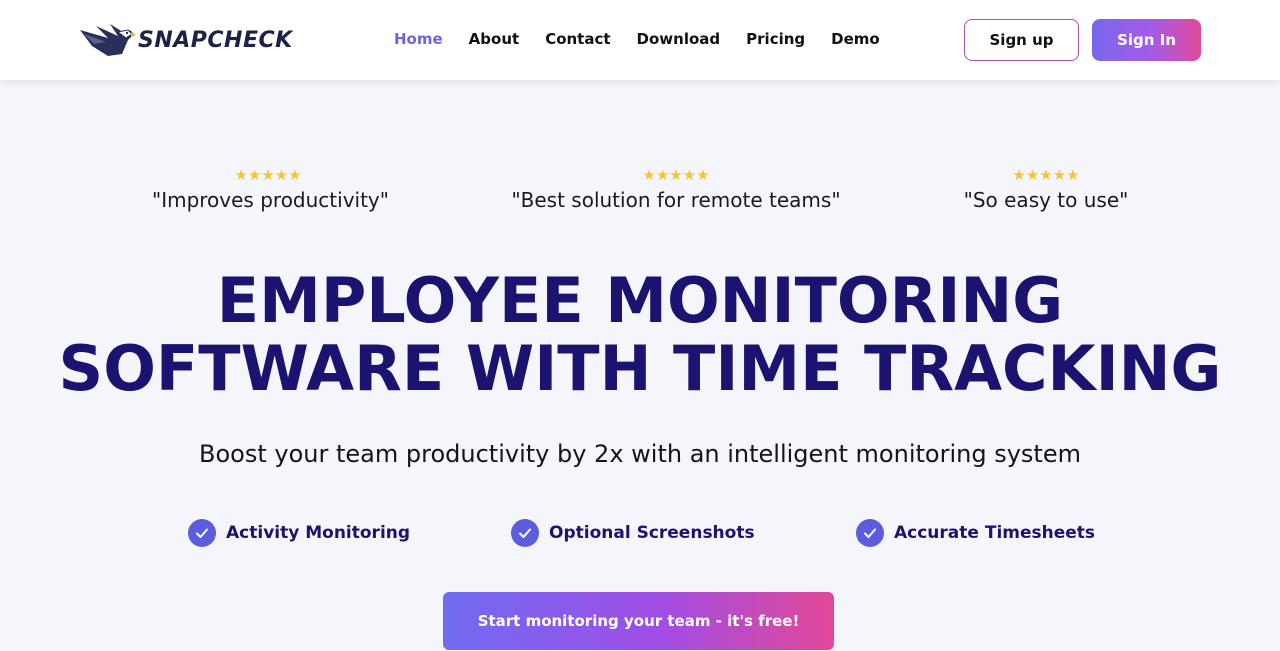 The image size is (1280, 651). What do you see at coordinates (494, 39) in the screenshot?
I see `nav-about: About` at bounding box center [494, 39].